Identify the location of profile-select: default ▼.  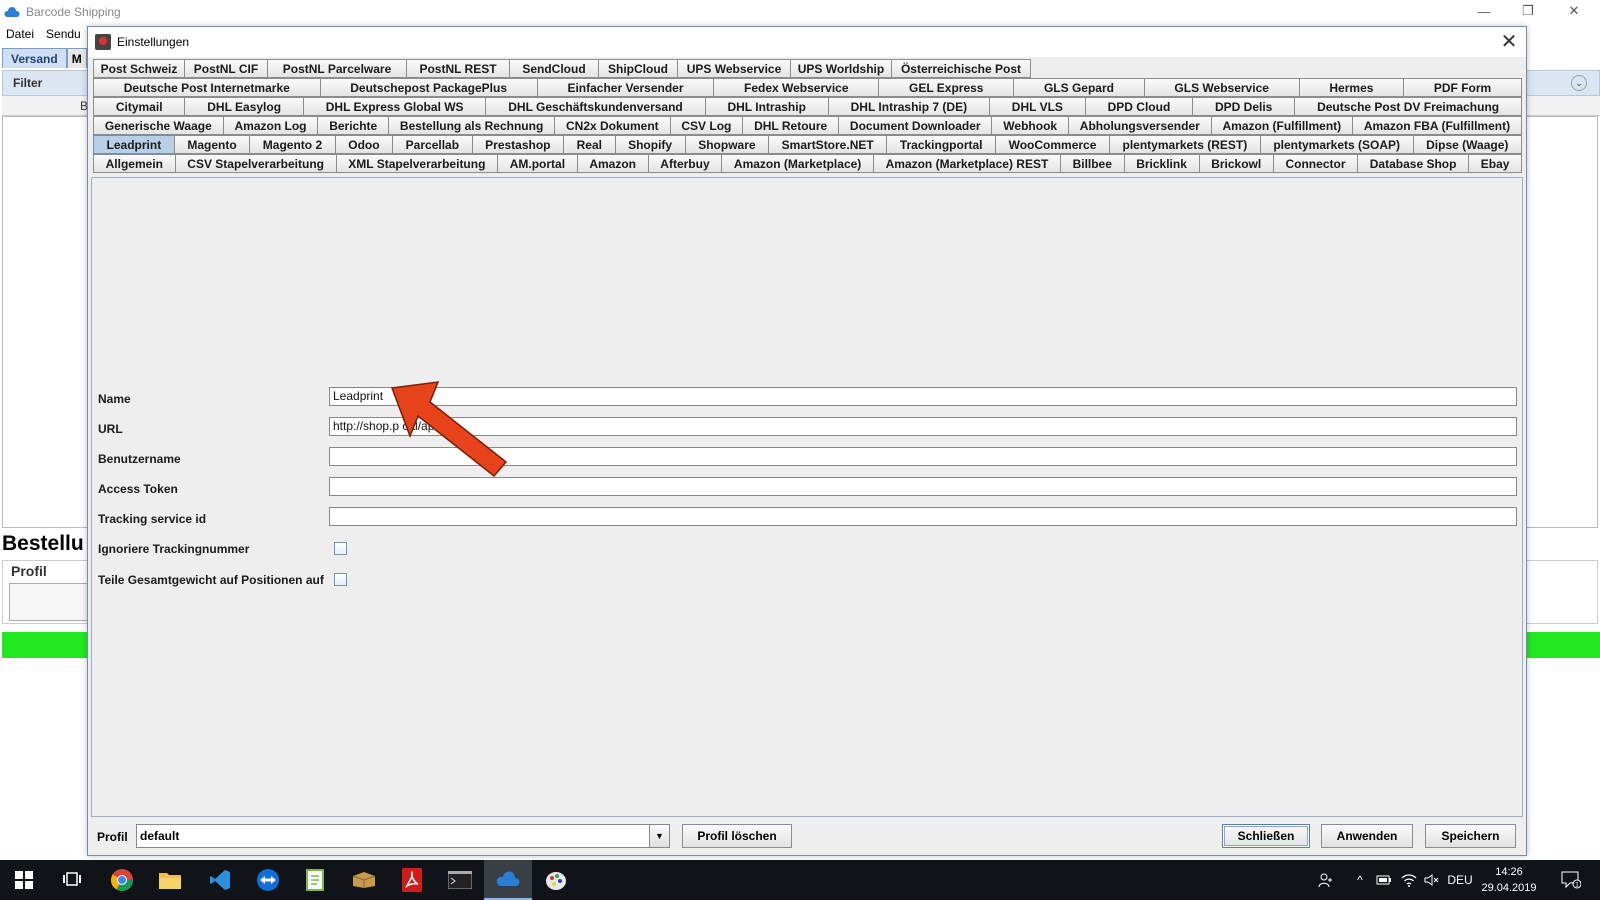
(403, 836).